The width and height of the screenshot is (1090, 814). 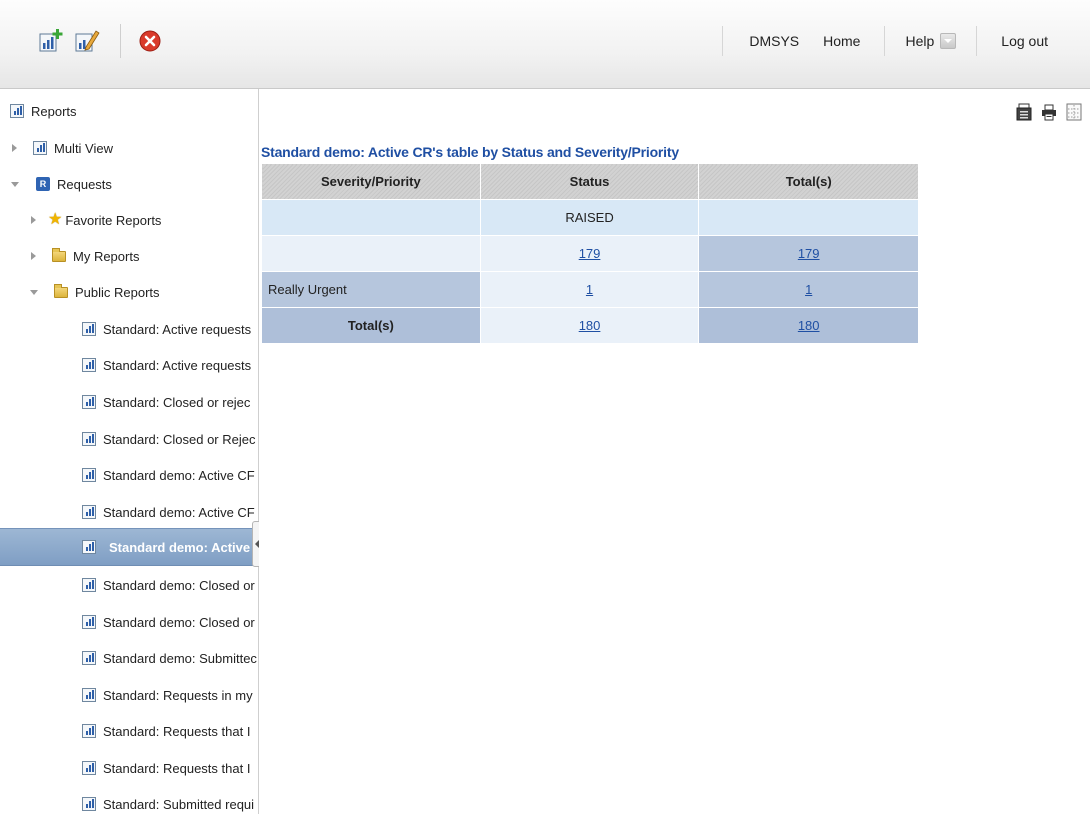 I want to click on count-link: 180, so click(x=590, y=325).